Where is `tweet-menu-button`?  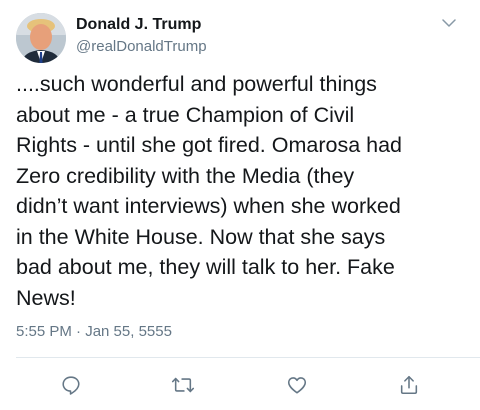
tweet-menu-button is located at coordinates (449, 23).